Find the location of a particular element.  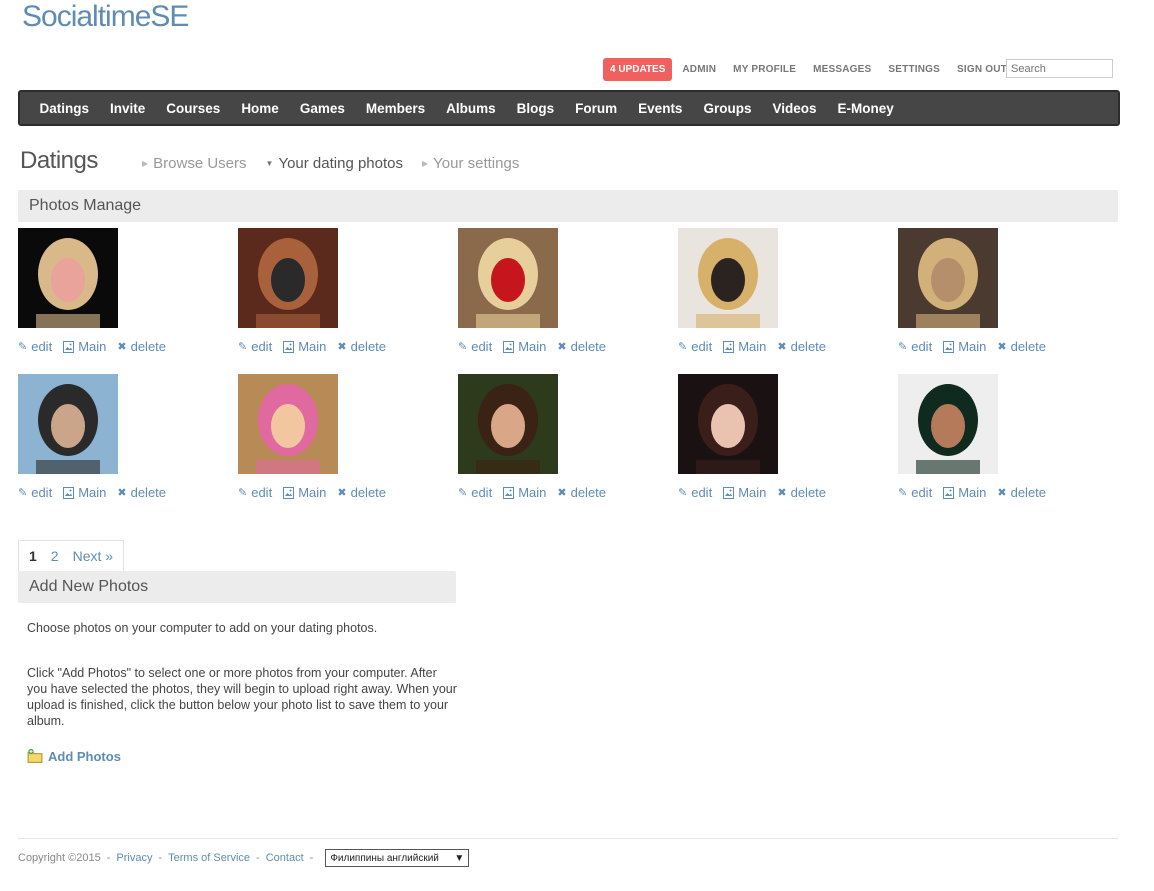

updates-badge: 4 UPDATES is located at coordinates (638, 69).